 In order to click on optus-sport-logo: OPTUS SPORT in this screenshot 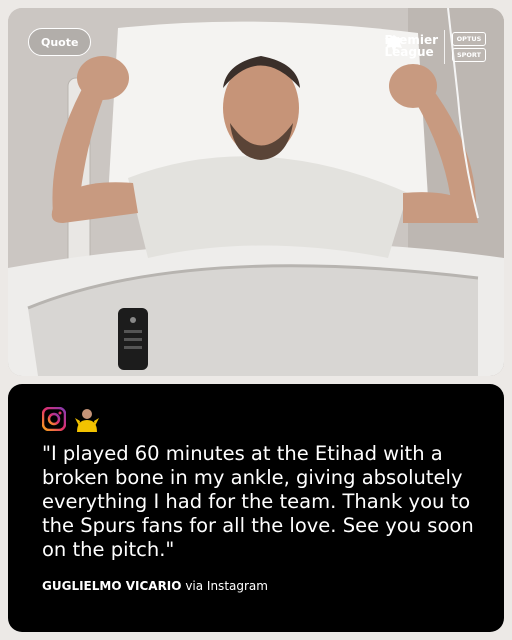, I will do `click(469, 48)`.